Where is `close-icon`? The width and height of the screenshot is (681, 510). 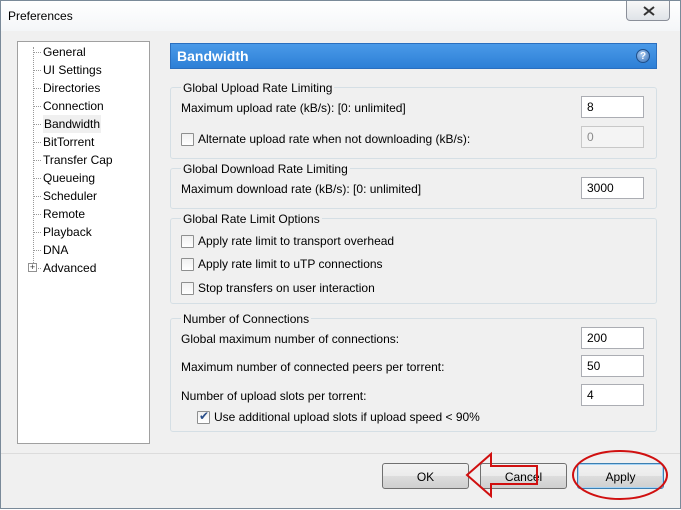 close-icon is located at coordinates (649, 11).